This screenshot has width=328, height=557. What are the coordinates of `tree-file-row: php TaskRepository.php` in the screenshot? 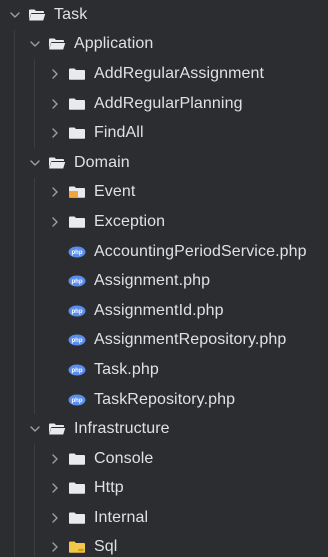 It's located at (164, 400).